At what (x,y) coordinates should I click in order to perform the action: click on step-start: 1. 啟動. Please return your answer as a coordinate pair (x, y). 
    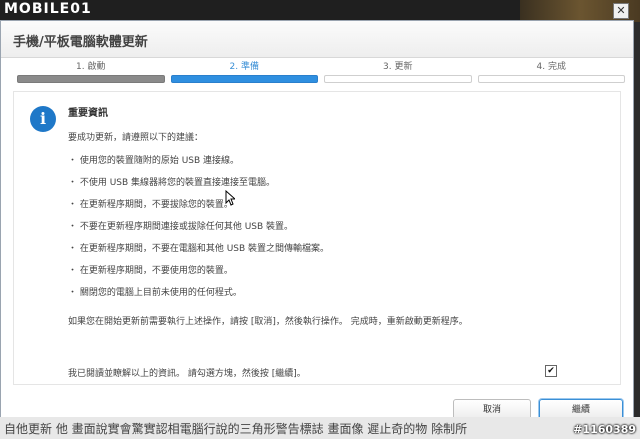
    Looking at the image, I should click on (91, 71).